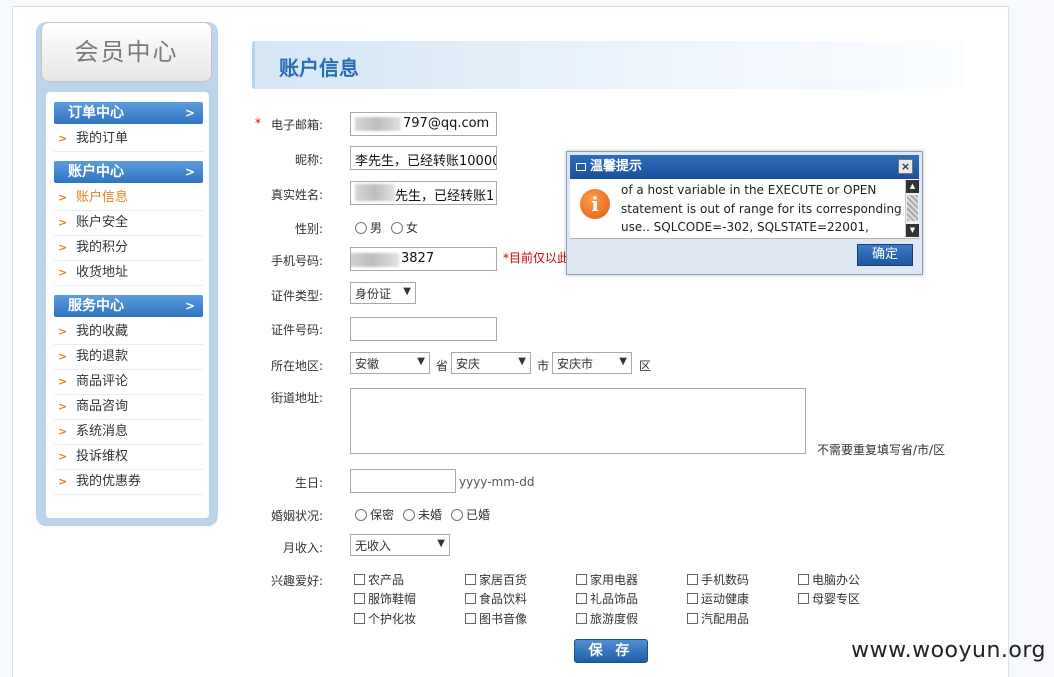 The image size is (1054, 677). Describe the element at coordinates (128, 382) in the screenshot. I see `sidebar-item-reviews: > 商品评论` at that location.